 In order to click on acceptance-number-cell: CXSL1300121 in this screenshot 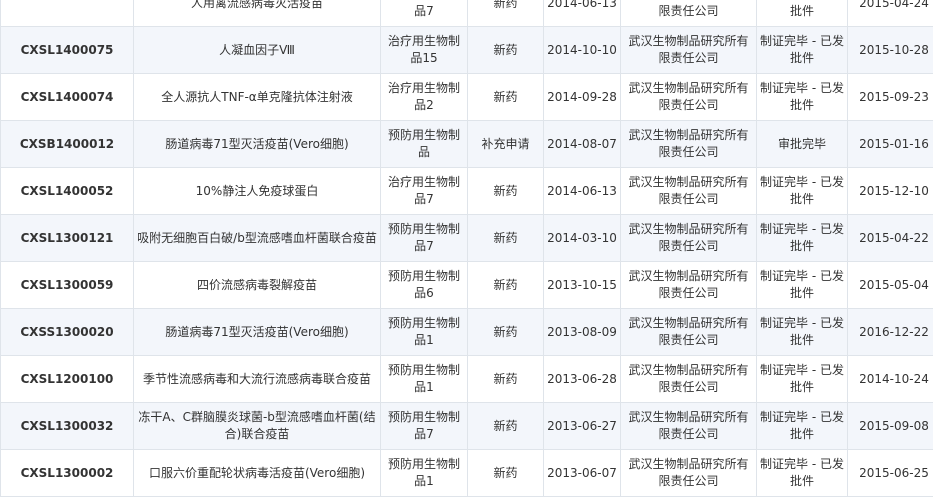, I will do `click(67, 238)`.